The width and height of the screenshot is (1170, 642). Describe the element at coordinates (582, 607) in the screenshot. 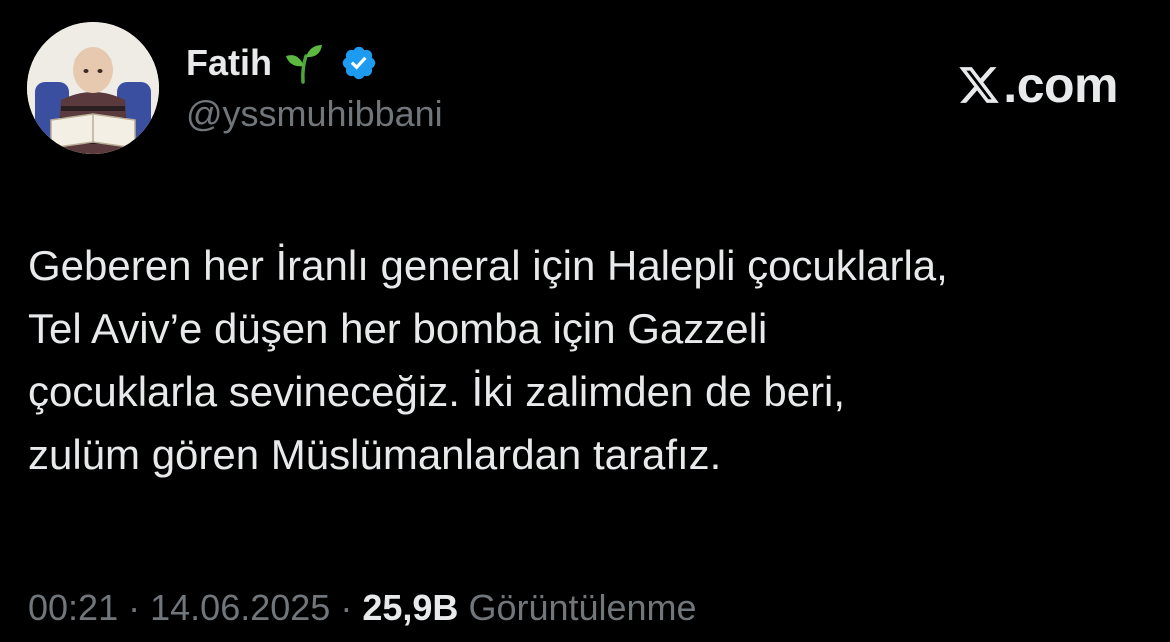

I see `views-label: Görüntülenme` at that location.